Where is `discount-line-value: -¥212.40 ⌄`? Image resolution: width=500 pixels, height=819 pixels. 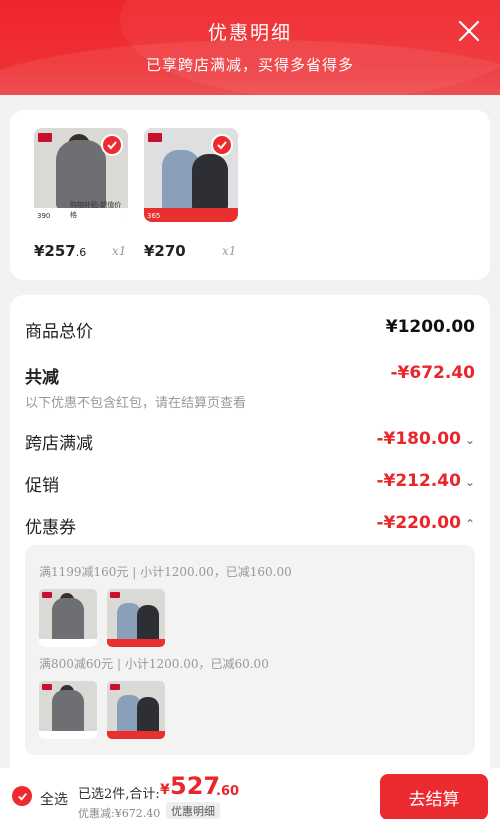
discount-line-value: -¥212.40 ⌄ is located at coordinates (425, 481).